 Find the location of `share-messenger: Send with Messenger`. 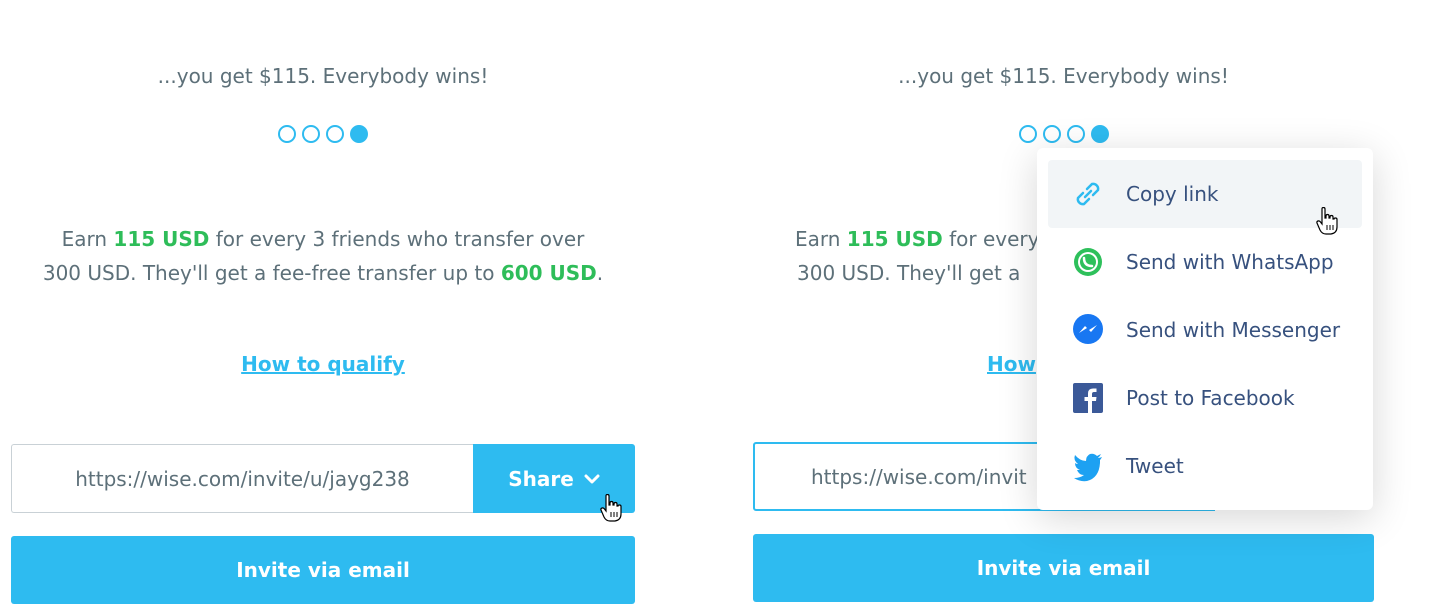

share-messenger: Send with Messenger is located at coordinates (1205, 330).